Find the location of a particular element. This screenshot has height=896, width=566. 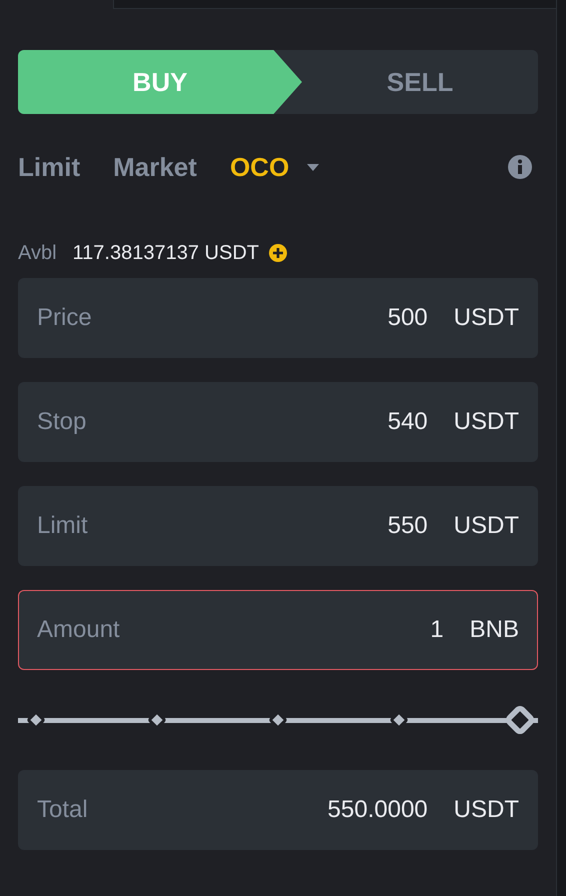

unit-label: BNB is located at coordinates (494, 630).